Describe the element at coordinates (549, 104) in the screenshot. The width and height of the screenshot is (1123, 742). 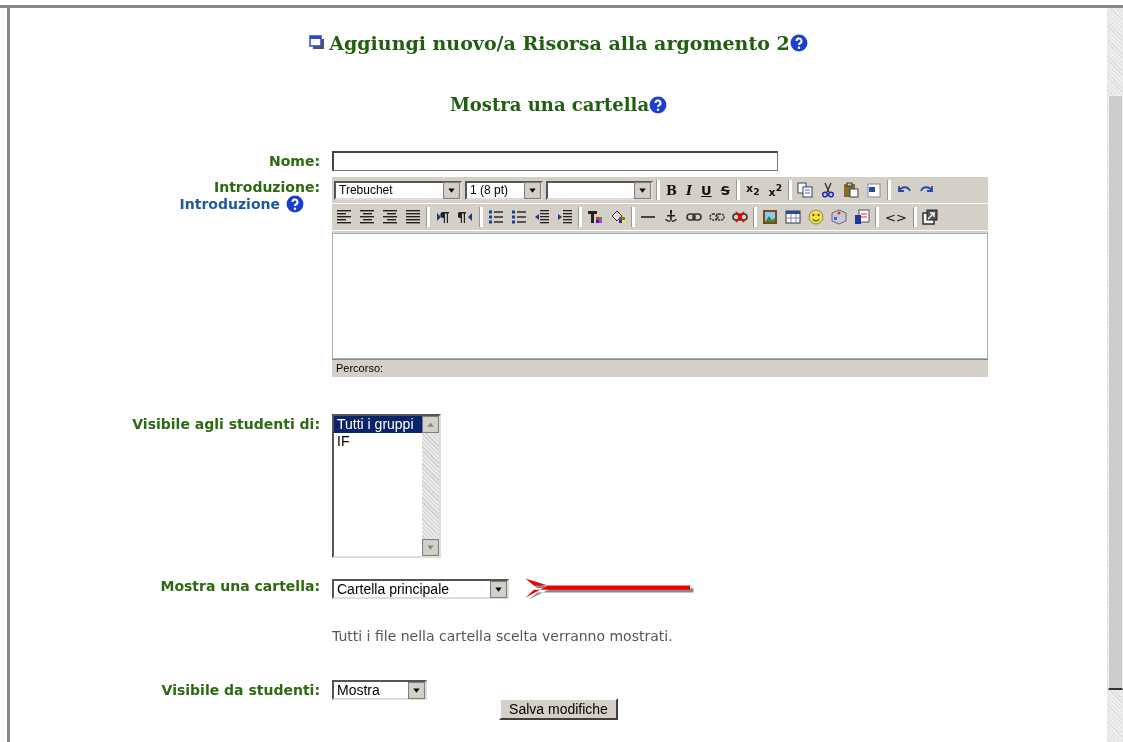
I see `section-title: Mostra una cartella` at that location.